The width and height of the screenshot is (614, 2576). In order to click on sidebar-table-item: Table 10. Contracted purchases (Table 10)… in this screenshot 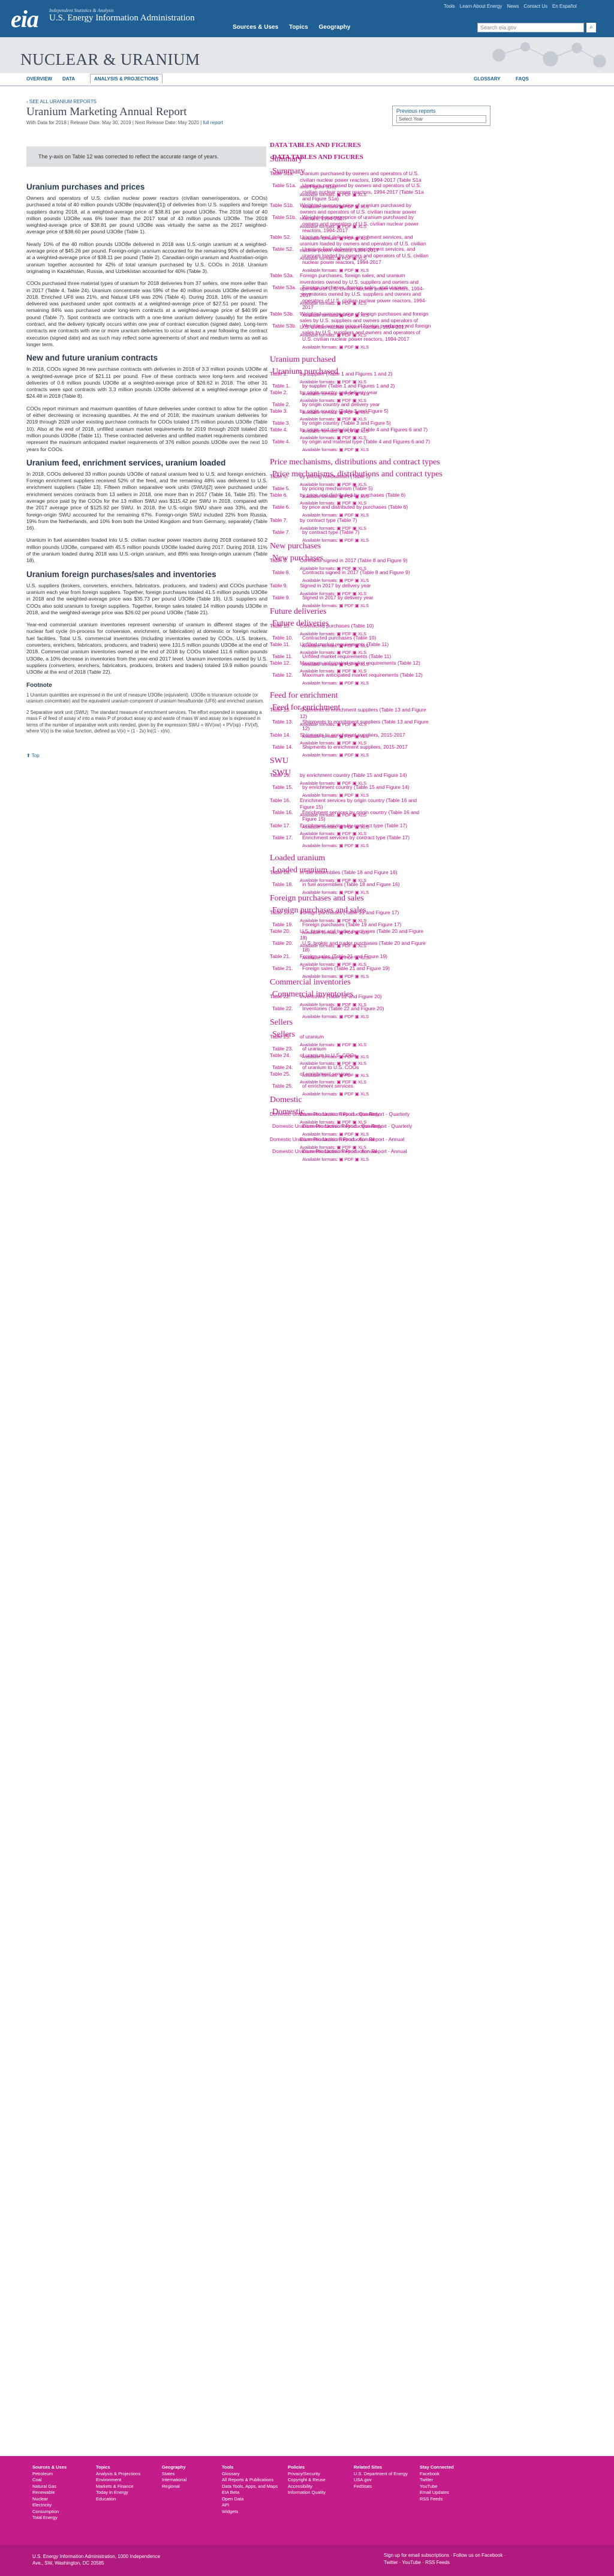, I will do `click(351, 642)`.